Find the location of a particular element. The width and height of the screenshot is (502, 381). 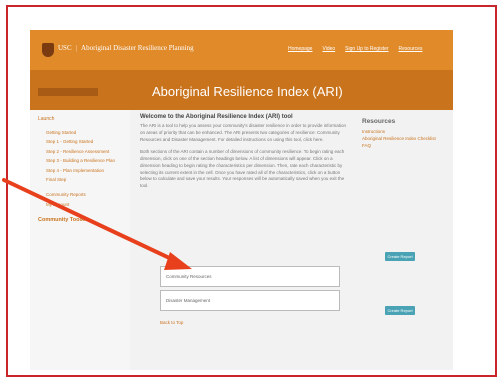

section-label: Disaster Management is located at coordinates (188, 300).